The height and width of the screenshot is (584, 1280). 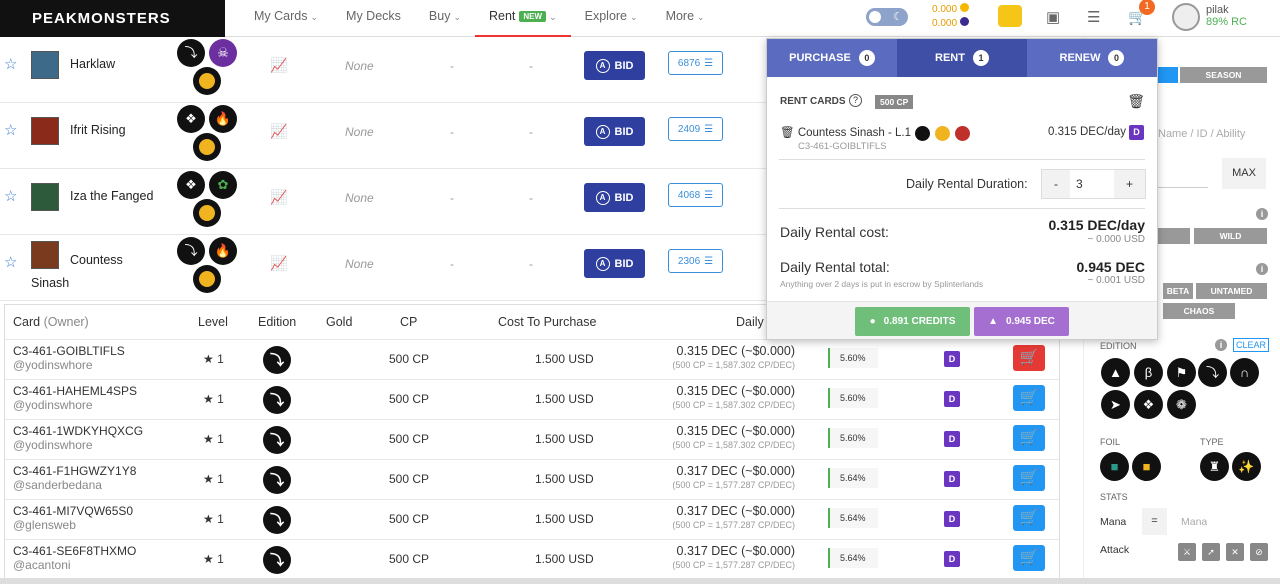 I want to click on monster-type-icon: ♜, so click(x=1214, y=466).